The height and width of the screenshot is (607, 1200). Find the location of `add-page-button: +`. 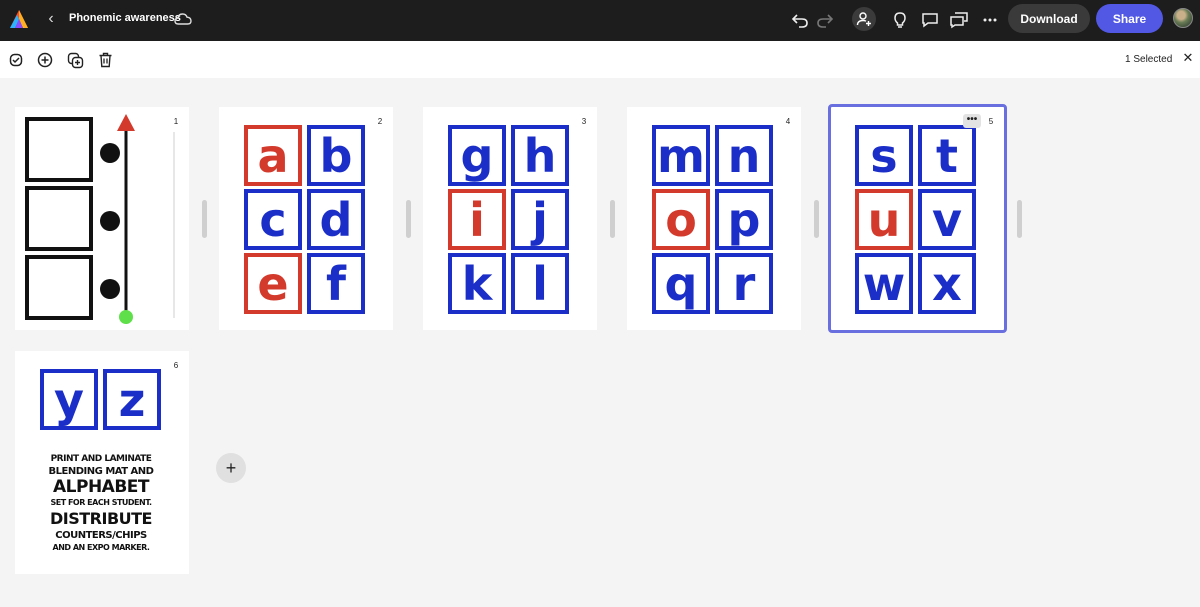

add-page-button: + is located at coordinates (231, 468).